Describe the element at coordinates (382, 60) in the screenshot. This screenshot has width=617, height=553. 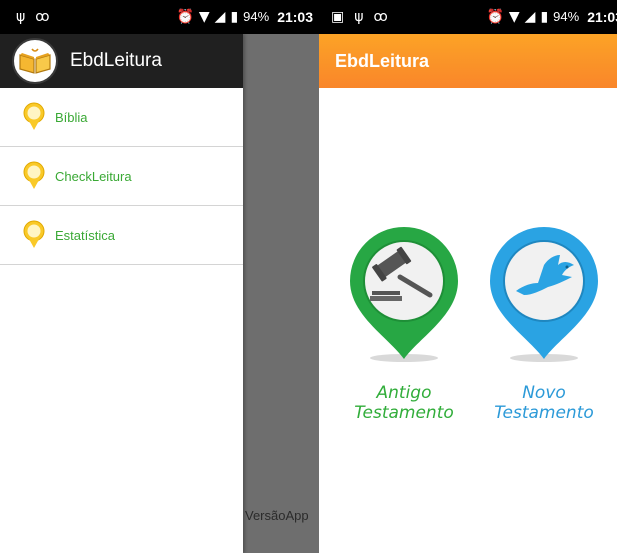
I see `app-title: EbdLeitura` at that location.